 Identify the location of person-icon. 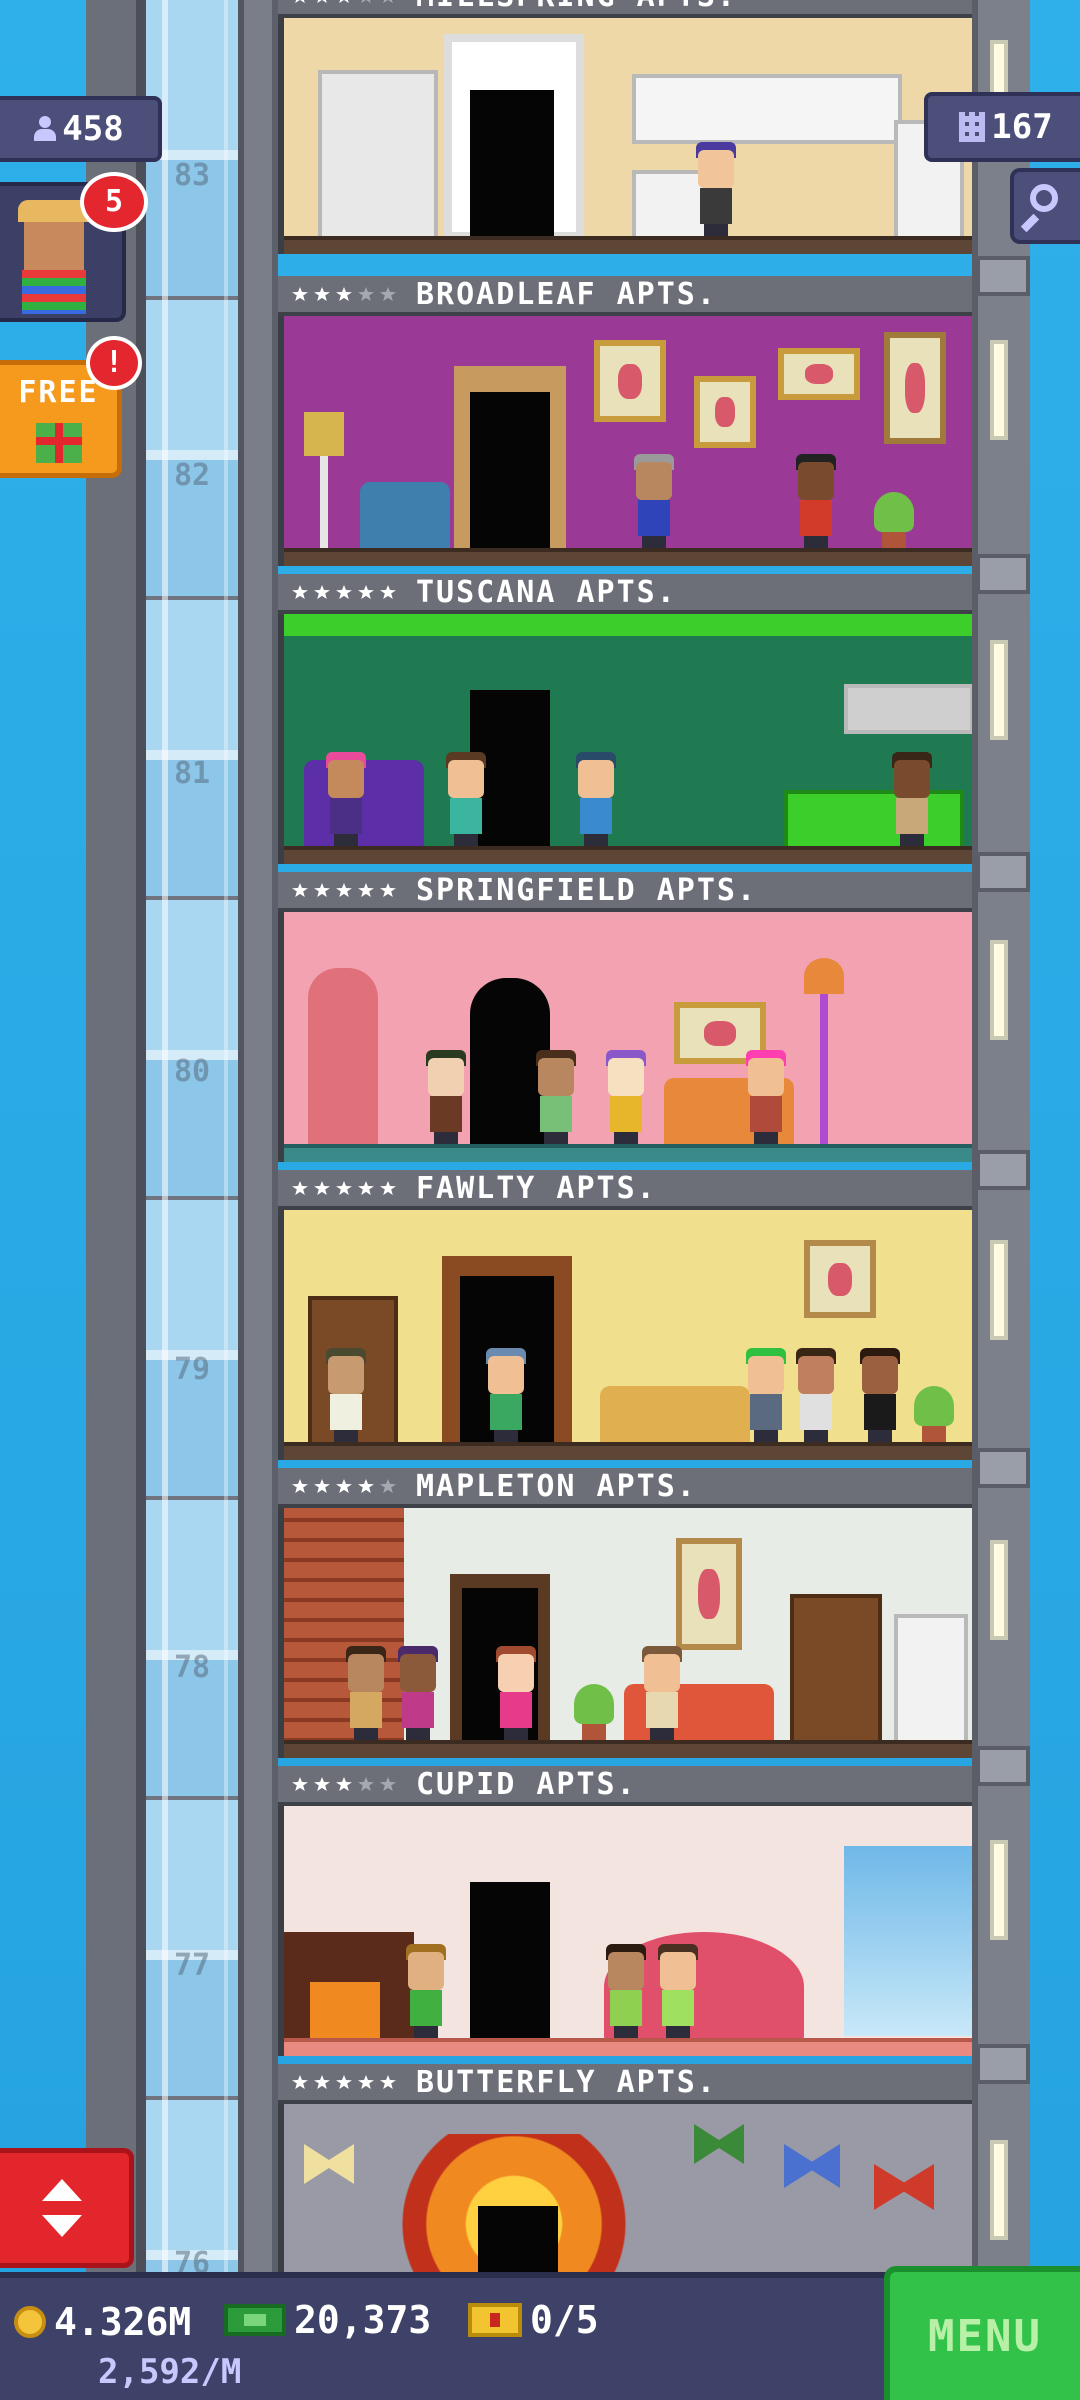
(45, 129).